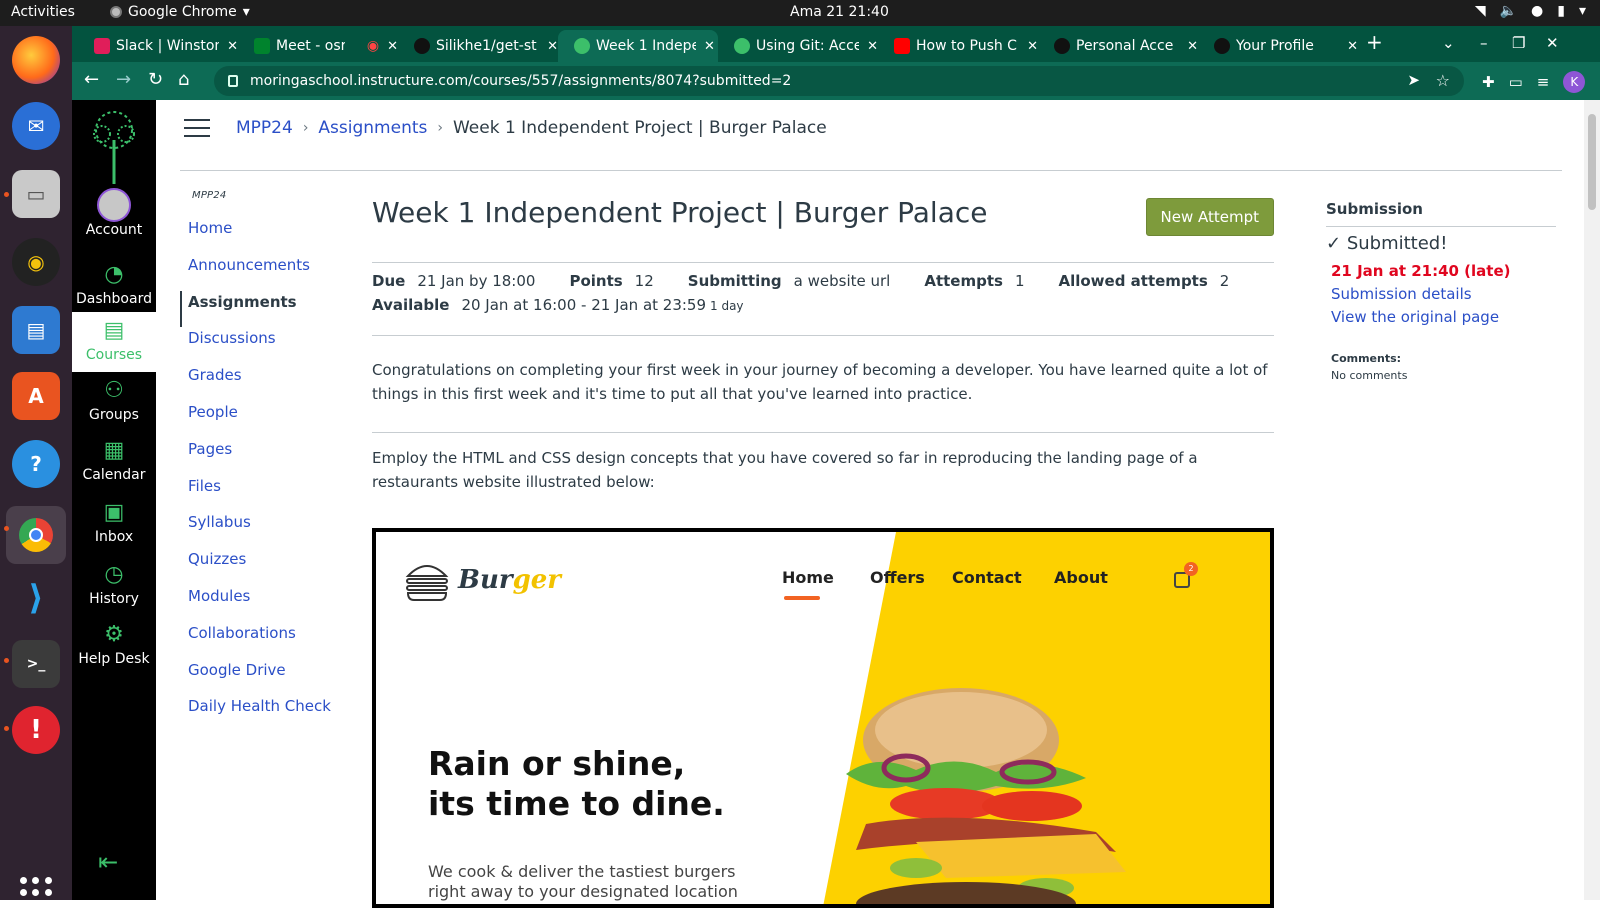 This screenshot has width=1600, height=909. What do you see at coordinates (36, 60) in the screenshot?
I see `firefox-icon` at bounding box center [36, 60].